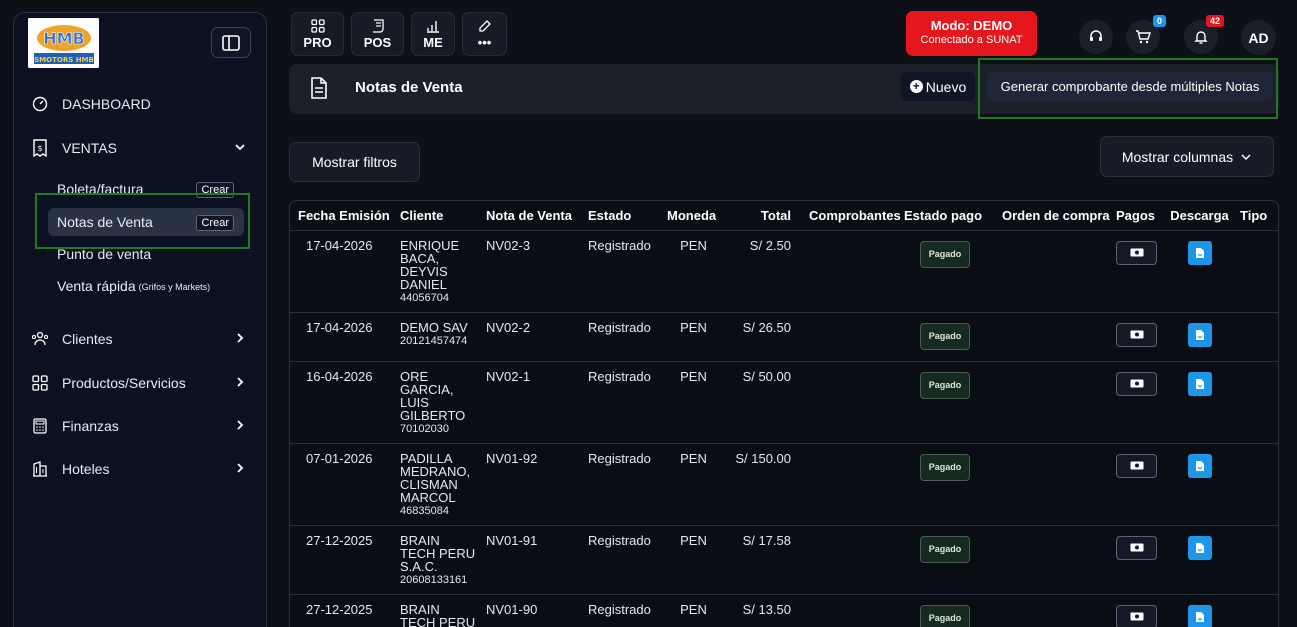 Image resolution: width=1297 pixels, height=627 pixels. Describe the element at coordinates (848, 216) in the screenshot. I see `column-header: Comprobantes` at that location.